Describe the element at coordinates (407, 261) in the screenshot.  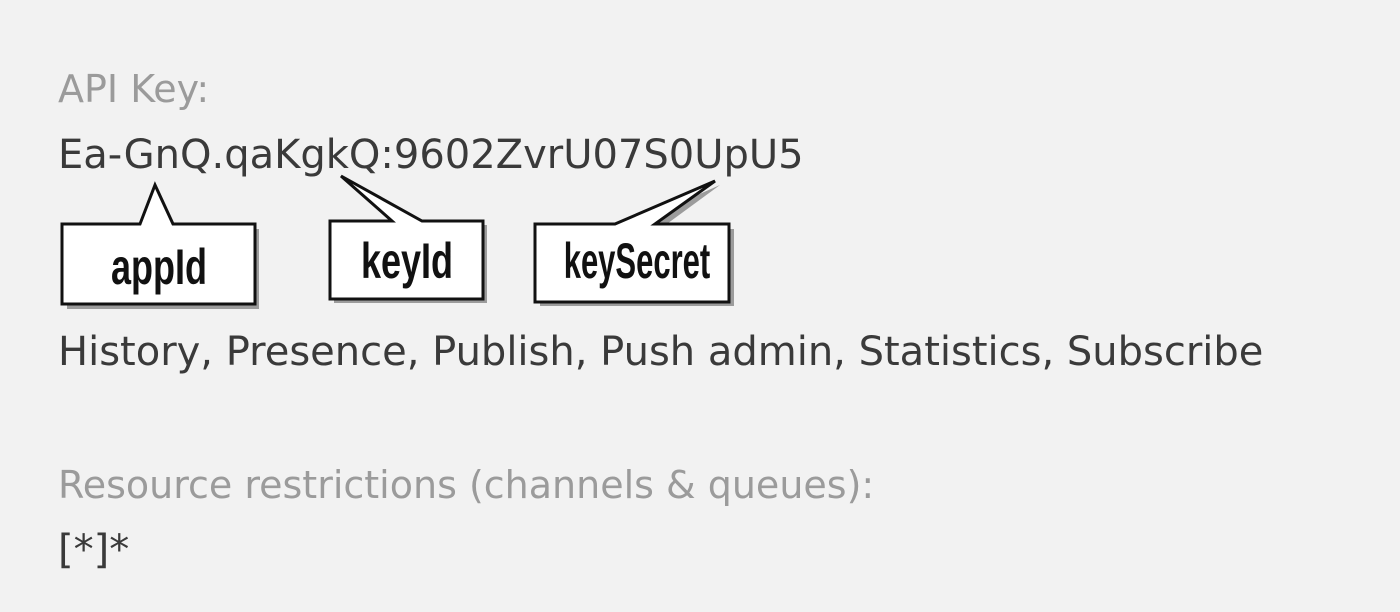
I see `callout-keyid-label: keyId` at that location.